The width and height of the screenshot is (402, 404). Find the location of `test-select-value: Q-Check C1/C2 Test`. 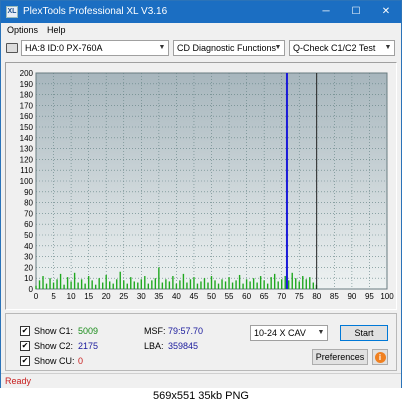

test-select-value: Q-Check C1/C2 Test is located at coordinates (334, 48).